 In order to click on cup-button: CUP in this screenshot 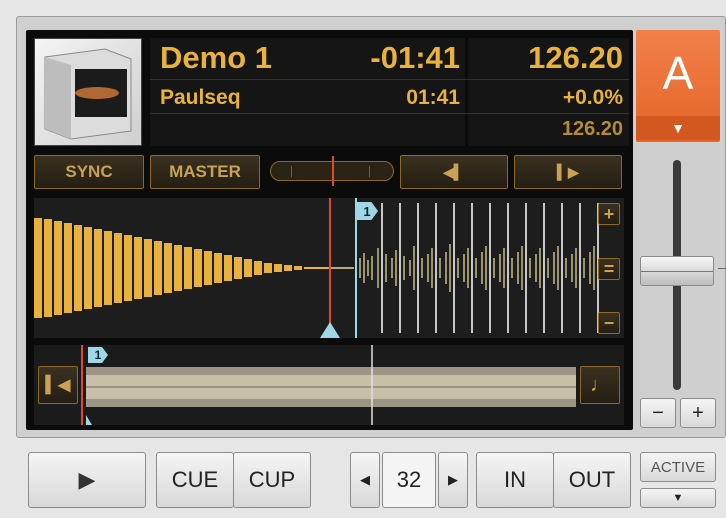, I will do `click(272, 480)`.